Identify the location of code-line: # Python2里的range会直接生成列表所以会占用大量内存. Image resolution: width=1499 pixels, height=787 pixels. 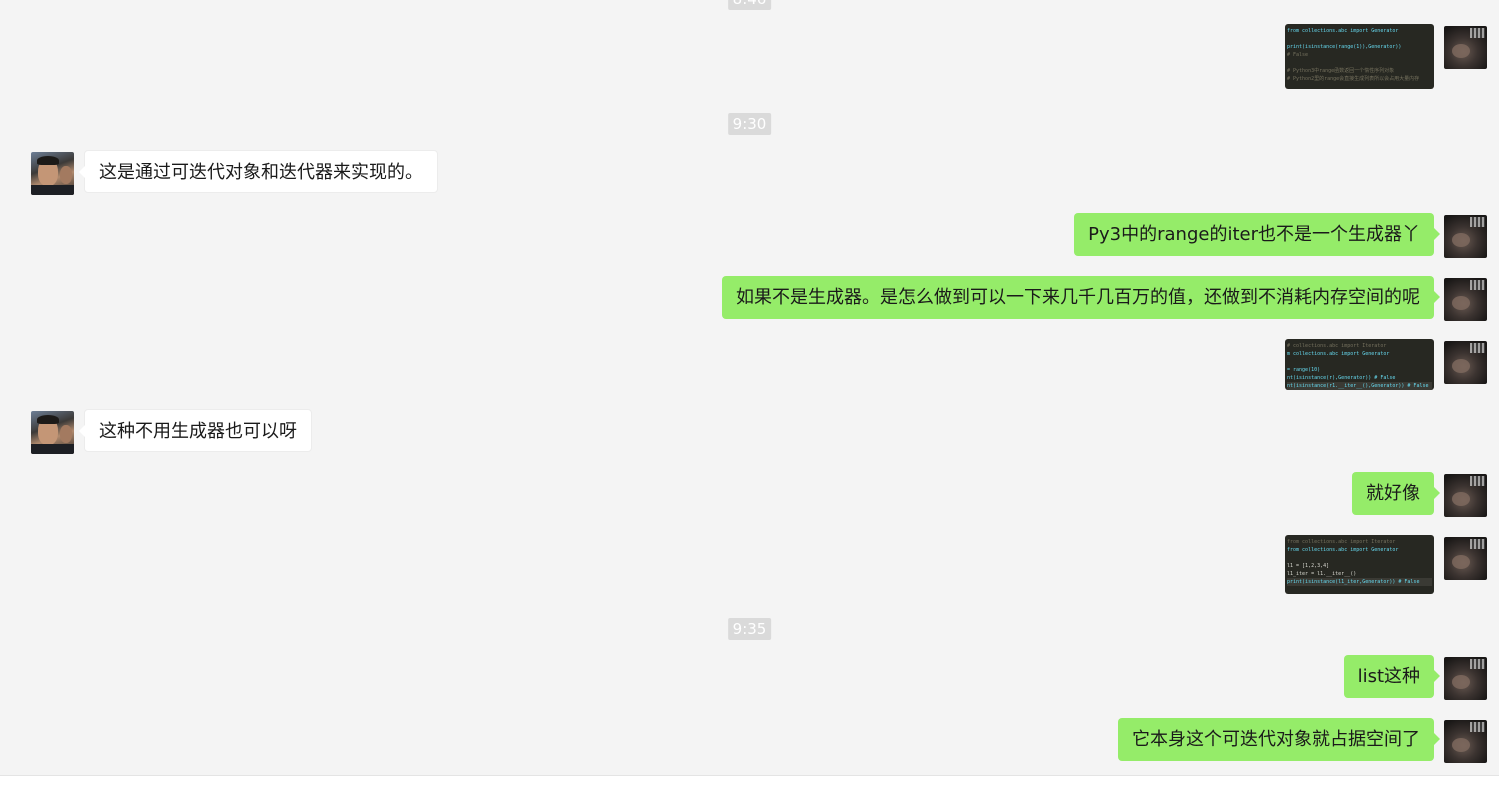
(1353, 79).